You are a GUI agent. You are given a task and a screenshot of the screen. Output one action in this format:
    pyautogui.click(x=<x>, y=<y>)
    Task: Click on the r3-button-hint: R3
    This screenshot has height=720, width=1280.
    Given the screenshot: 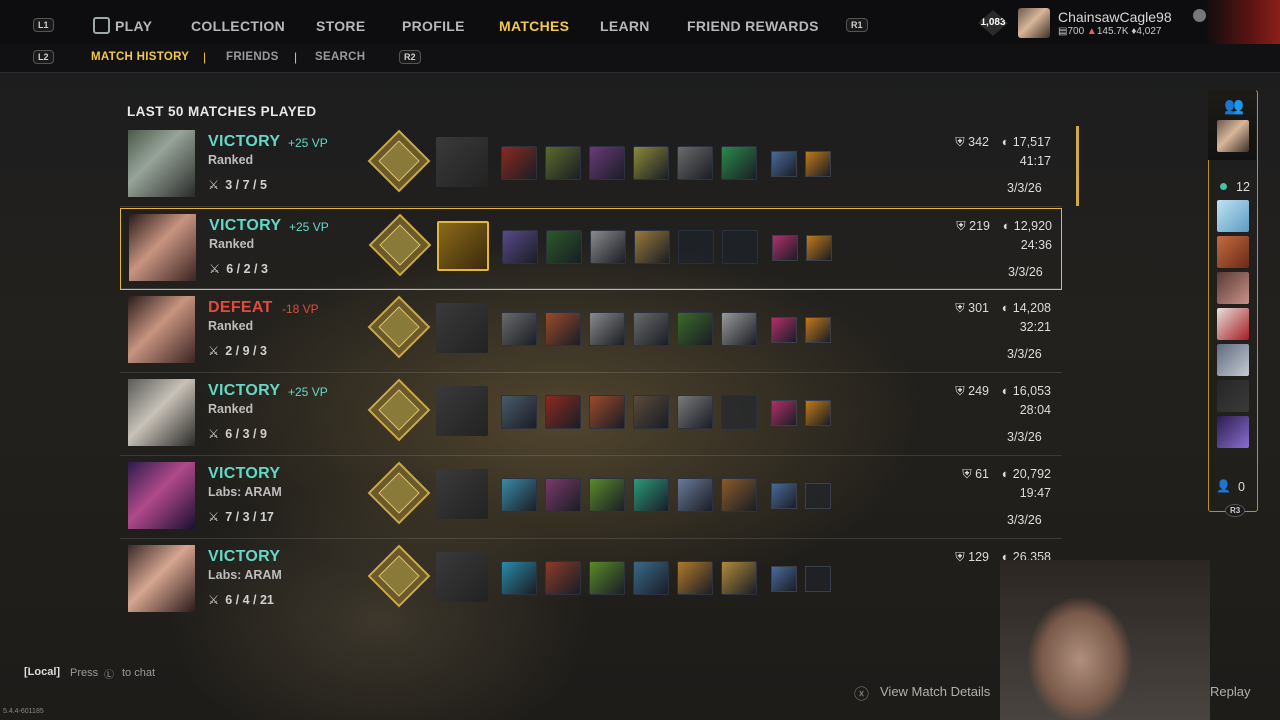 What is the action you would take?
    pyautogui.click(x=1235, y=510)
    